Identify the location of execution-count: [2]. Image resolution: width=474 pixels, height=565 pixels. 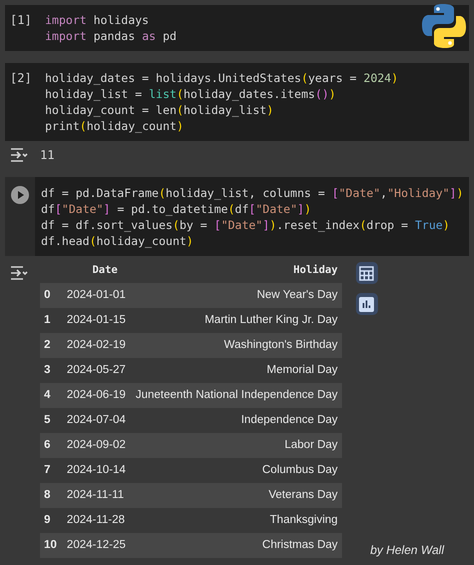
(21, 78).